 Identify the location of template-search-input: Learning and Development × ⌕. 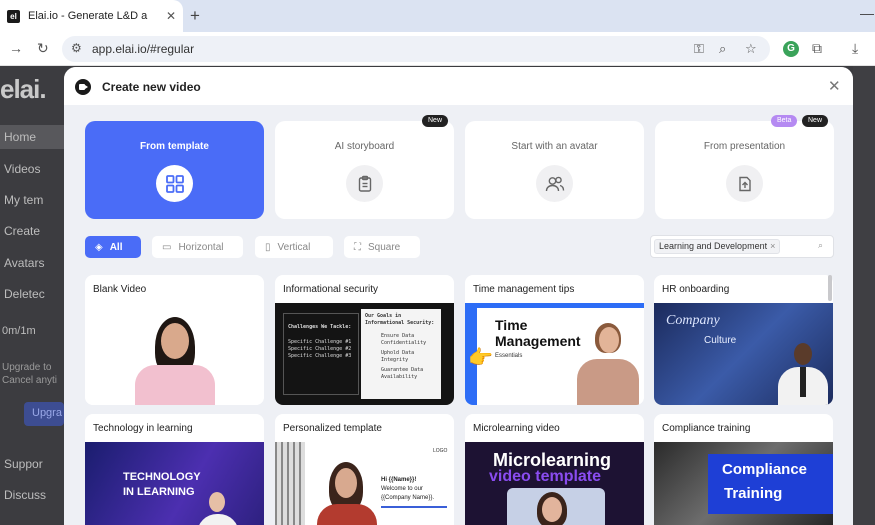
(742, 246).